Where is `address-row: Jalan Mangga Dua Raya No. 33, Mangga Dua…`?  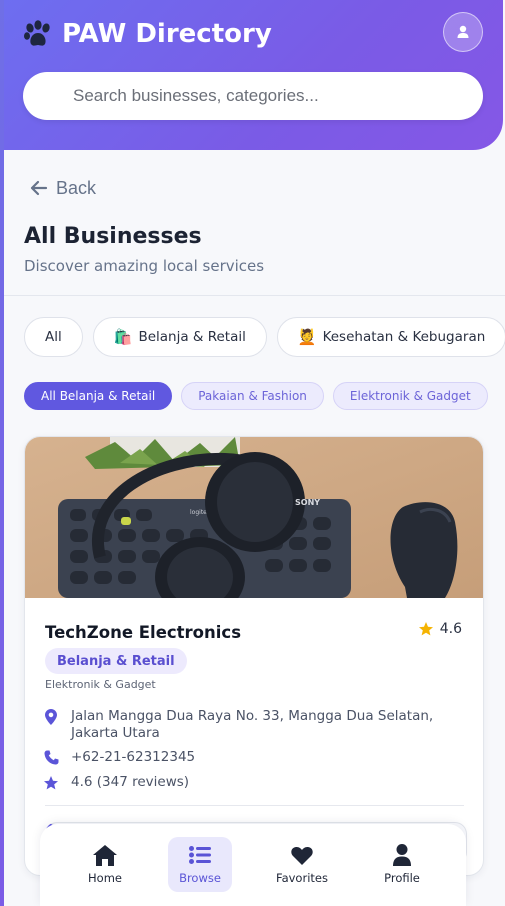 address-row: Jalan Mangga Dua Raya No. 33, Mangga Dua… is located at coordinates (248, 725).